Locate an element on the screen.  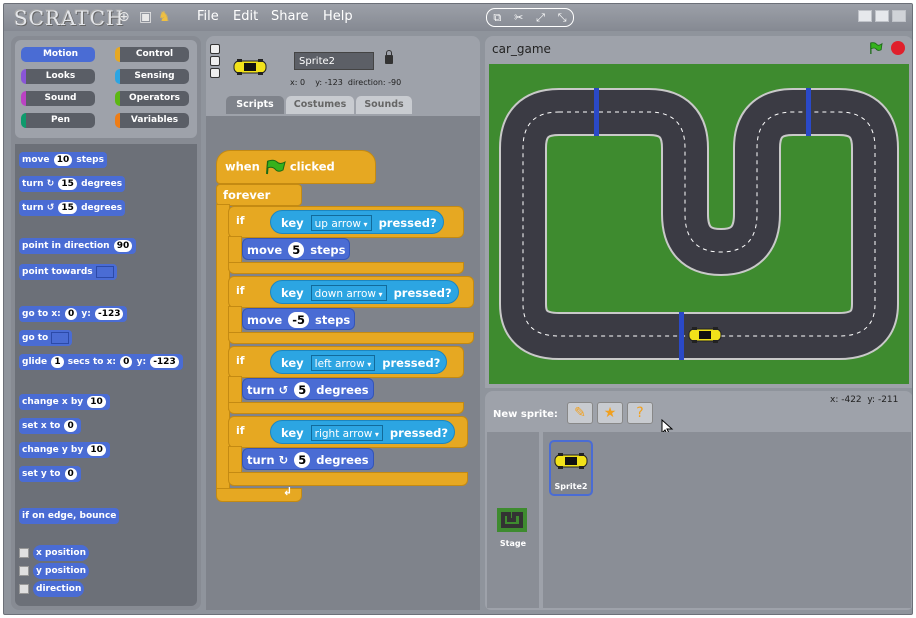
category-pen: Pen is located at coordinates (58, 120).